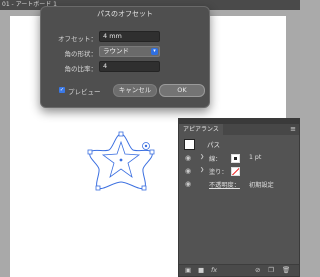  I want to click on panel-menu-icon: ≡, so click(293, 129).